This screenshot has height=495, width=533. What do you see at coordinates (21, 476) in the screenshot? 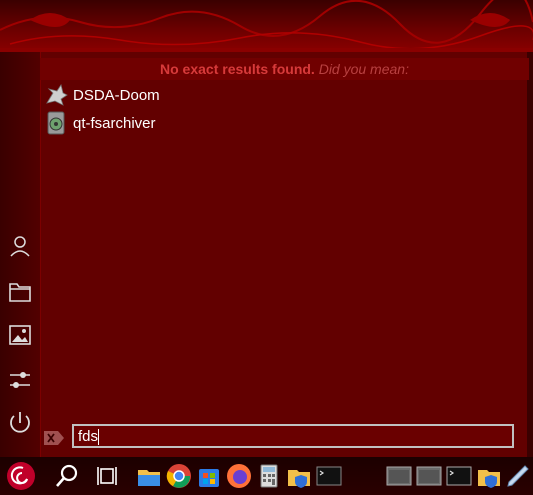
I see `start-button` at bounding box center [21, 476].